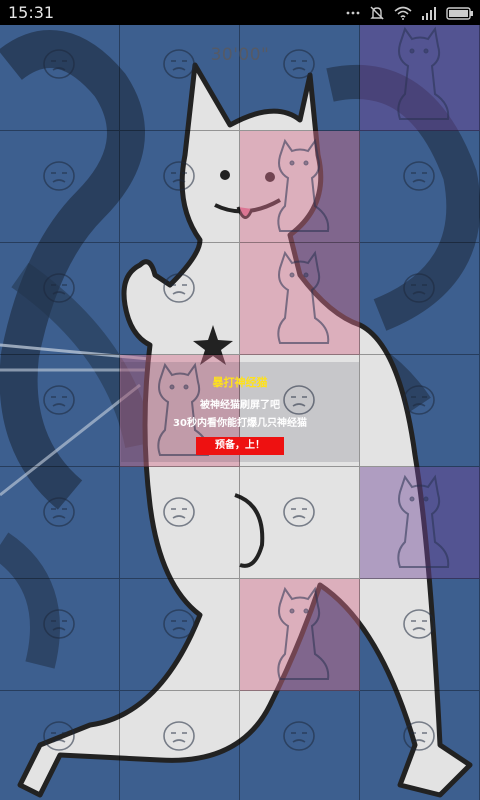 The width and height of the screenshot is (480, 800). What do you see at coordinates (240, 423) in the screenshot?
I see `dialog-line-2: 30秒内看你能打爆几只神经猫` at bounding box center [240, 423].